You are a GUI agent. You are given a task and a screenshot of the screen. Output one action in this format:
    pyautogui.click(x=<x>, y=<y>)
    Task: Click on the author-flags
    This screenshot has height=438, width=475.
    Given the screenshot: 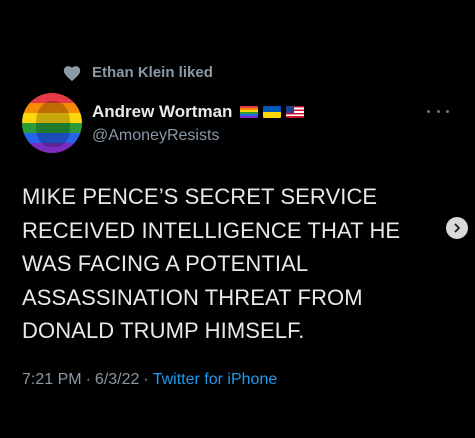 What is the action you would take?
    pyautogui.click(x=272, y=112)
    